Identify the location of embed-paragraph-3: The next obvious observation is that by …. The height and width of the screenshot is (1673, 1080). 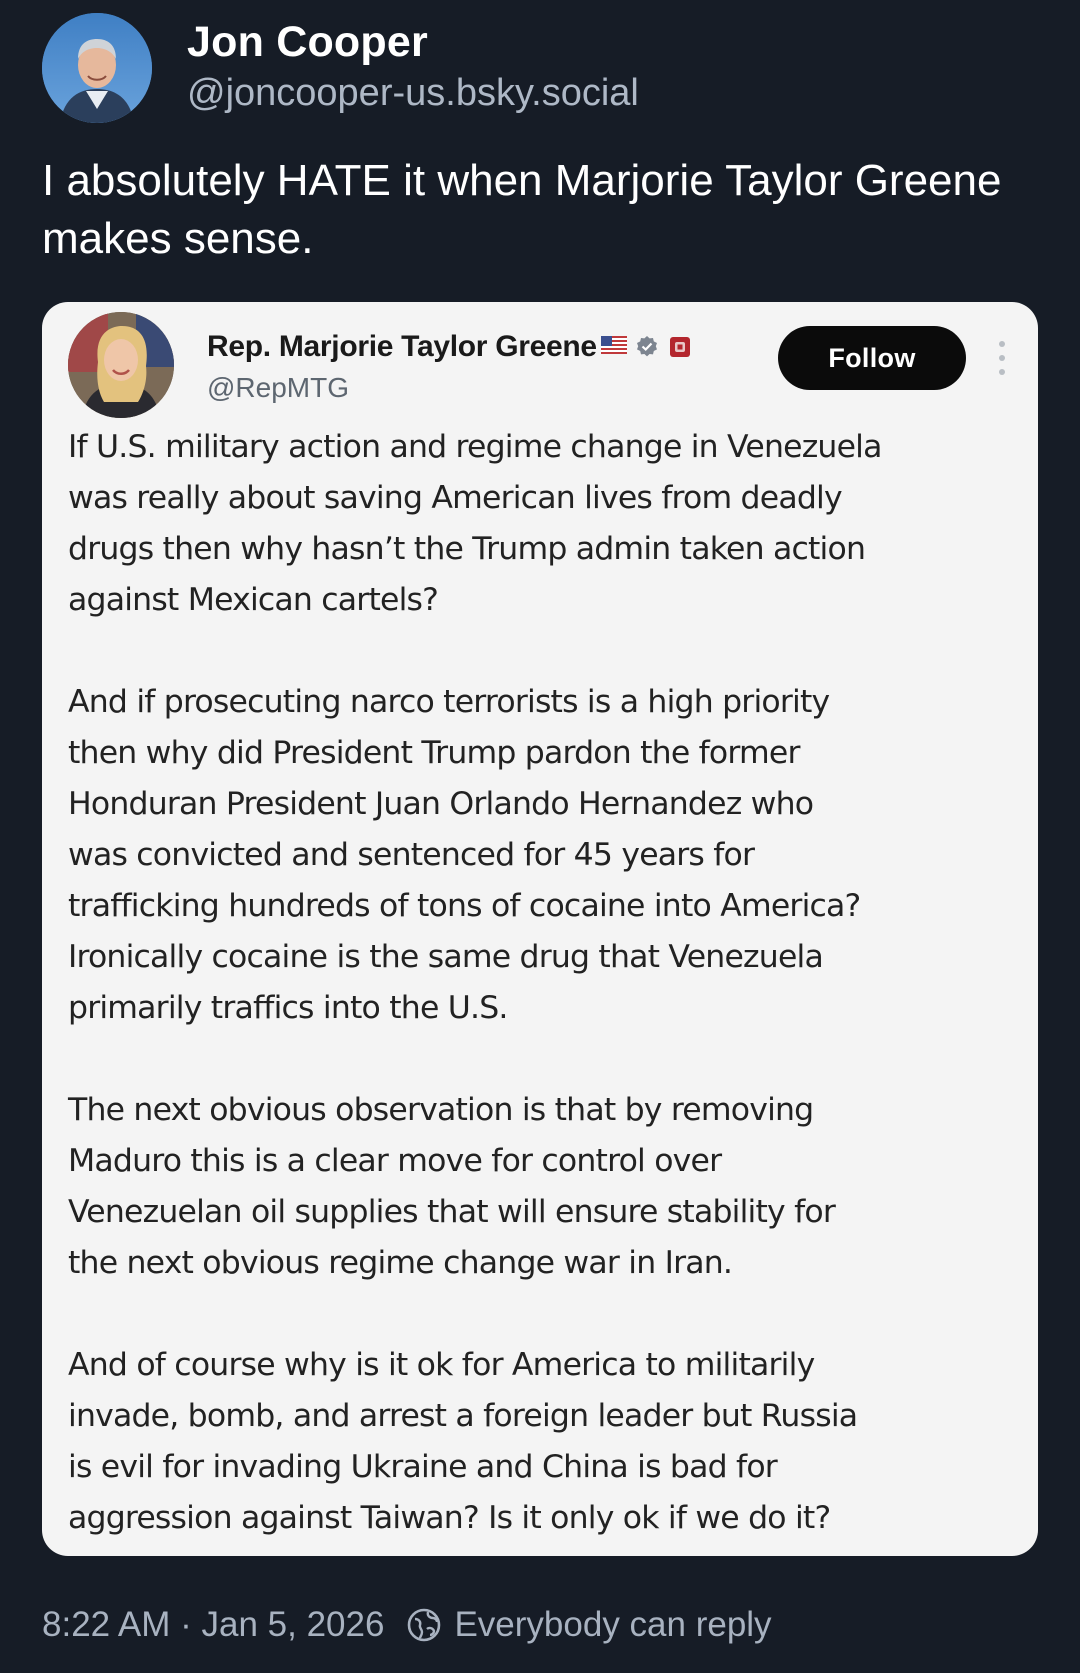
(452, 1186).